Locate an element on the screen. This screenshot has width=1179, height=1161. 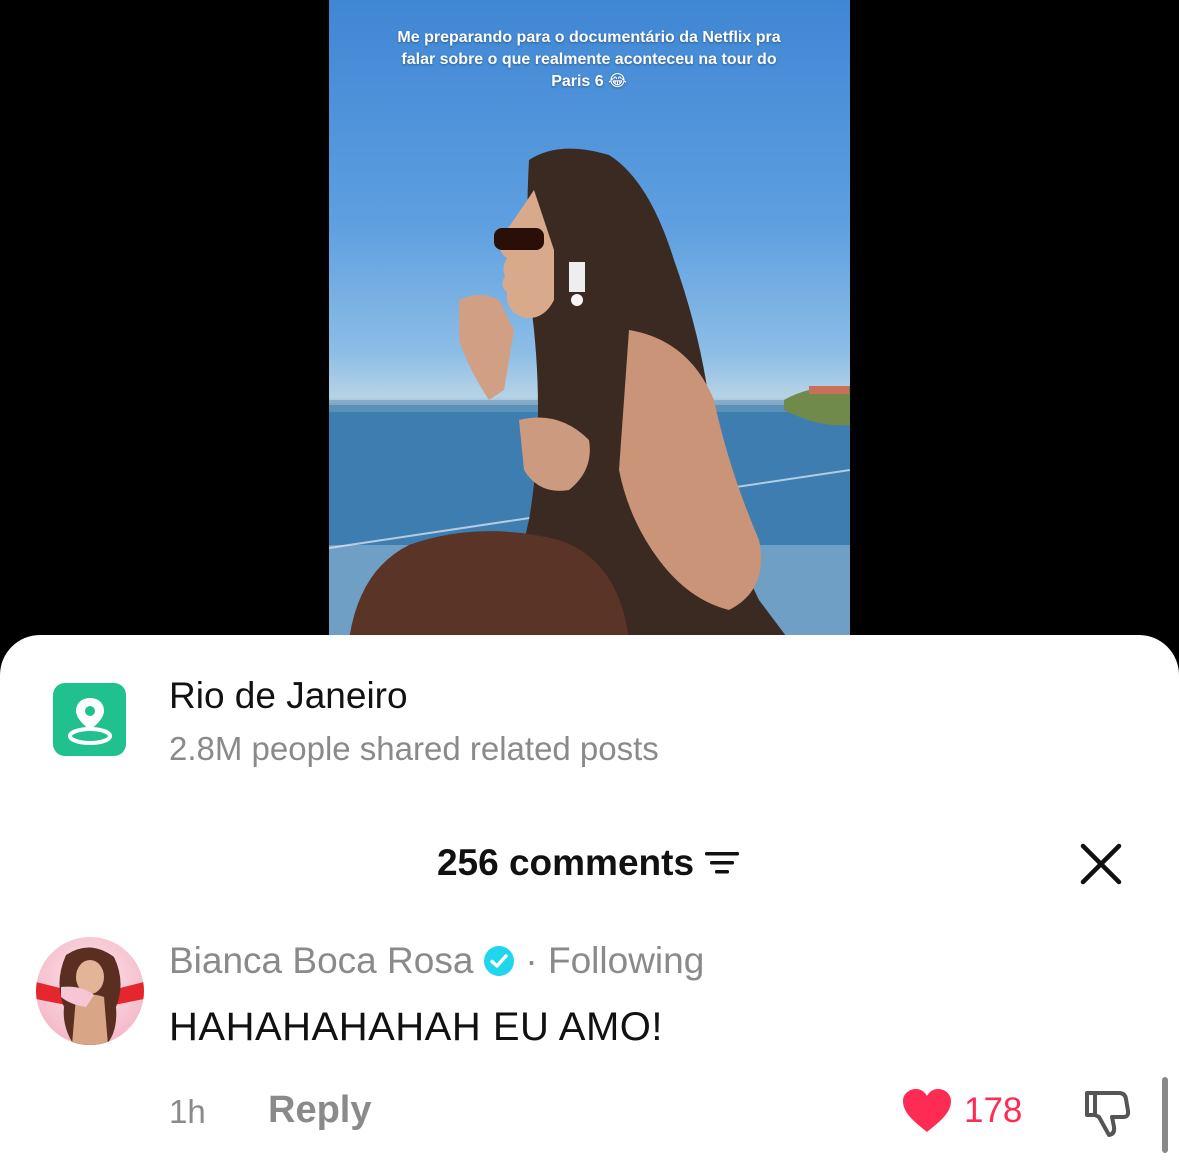
comment-text: HAHAHAHAHAH EU AMO! is located at coordinates (416, 1027).